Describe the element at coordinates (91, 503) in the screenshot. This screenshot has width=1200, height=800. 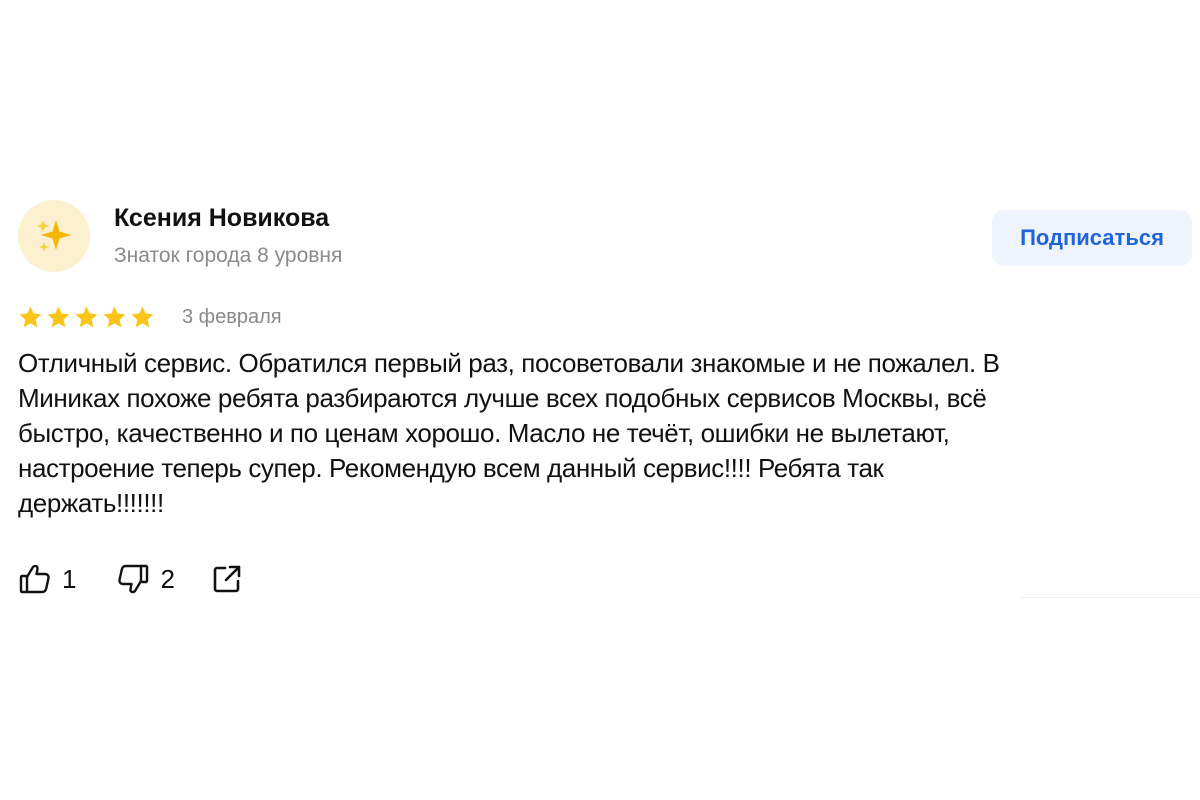
I see `review-text-line: держать!!!!!!!` at that location.